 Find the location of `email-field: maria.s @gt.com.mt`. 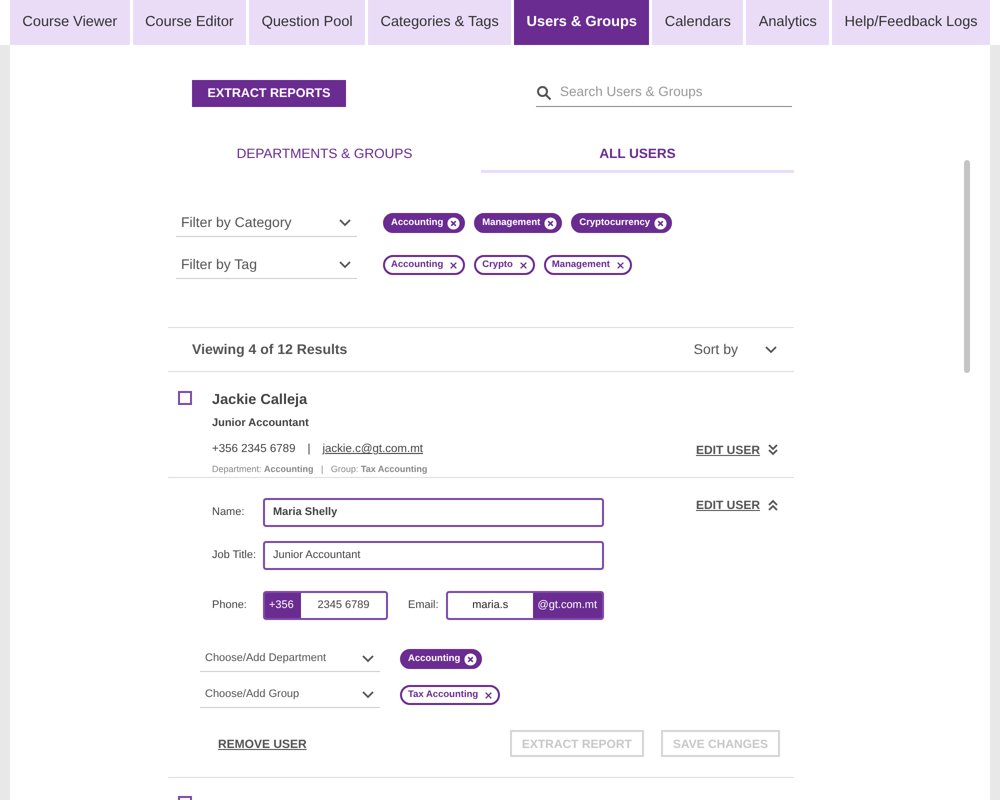

email-field: maria.s @gt.com.mt is located at coordinates (525, 605).